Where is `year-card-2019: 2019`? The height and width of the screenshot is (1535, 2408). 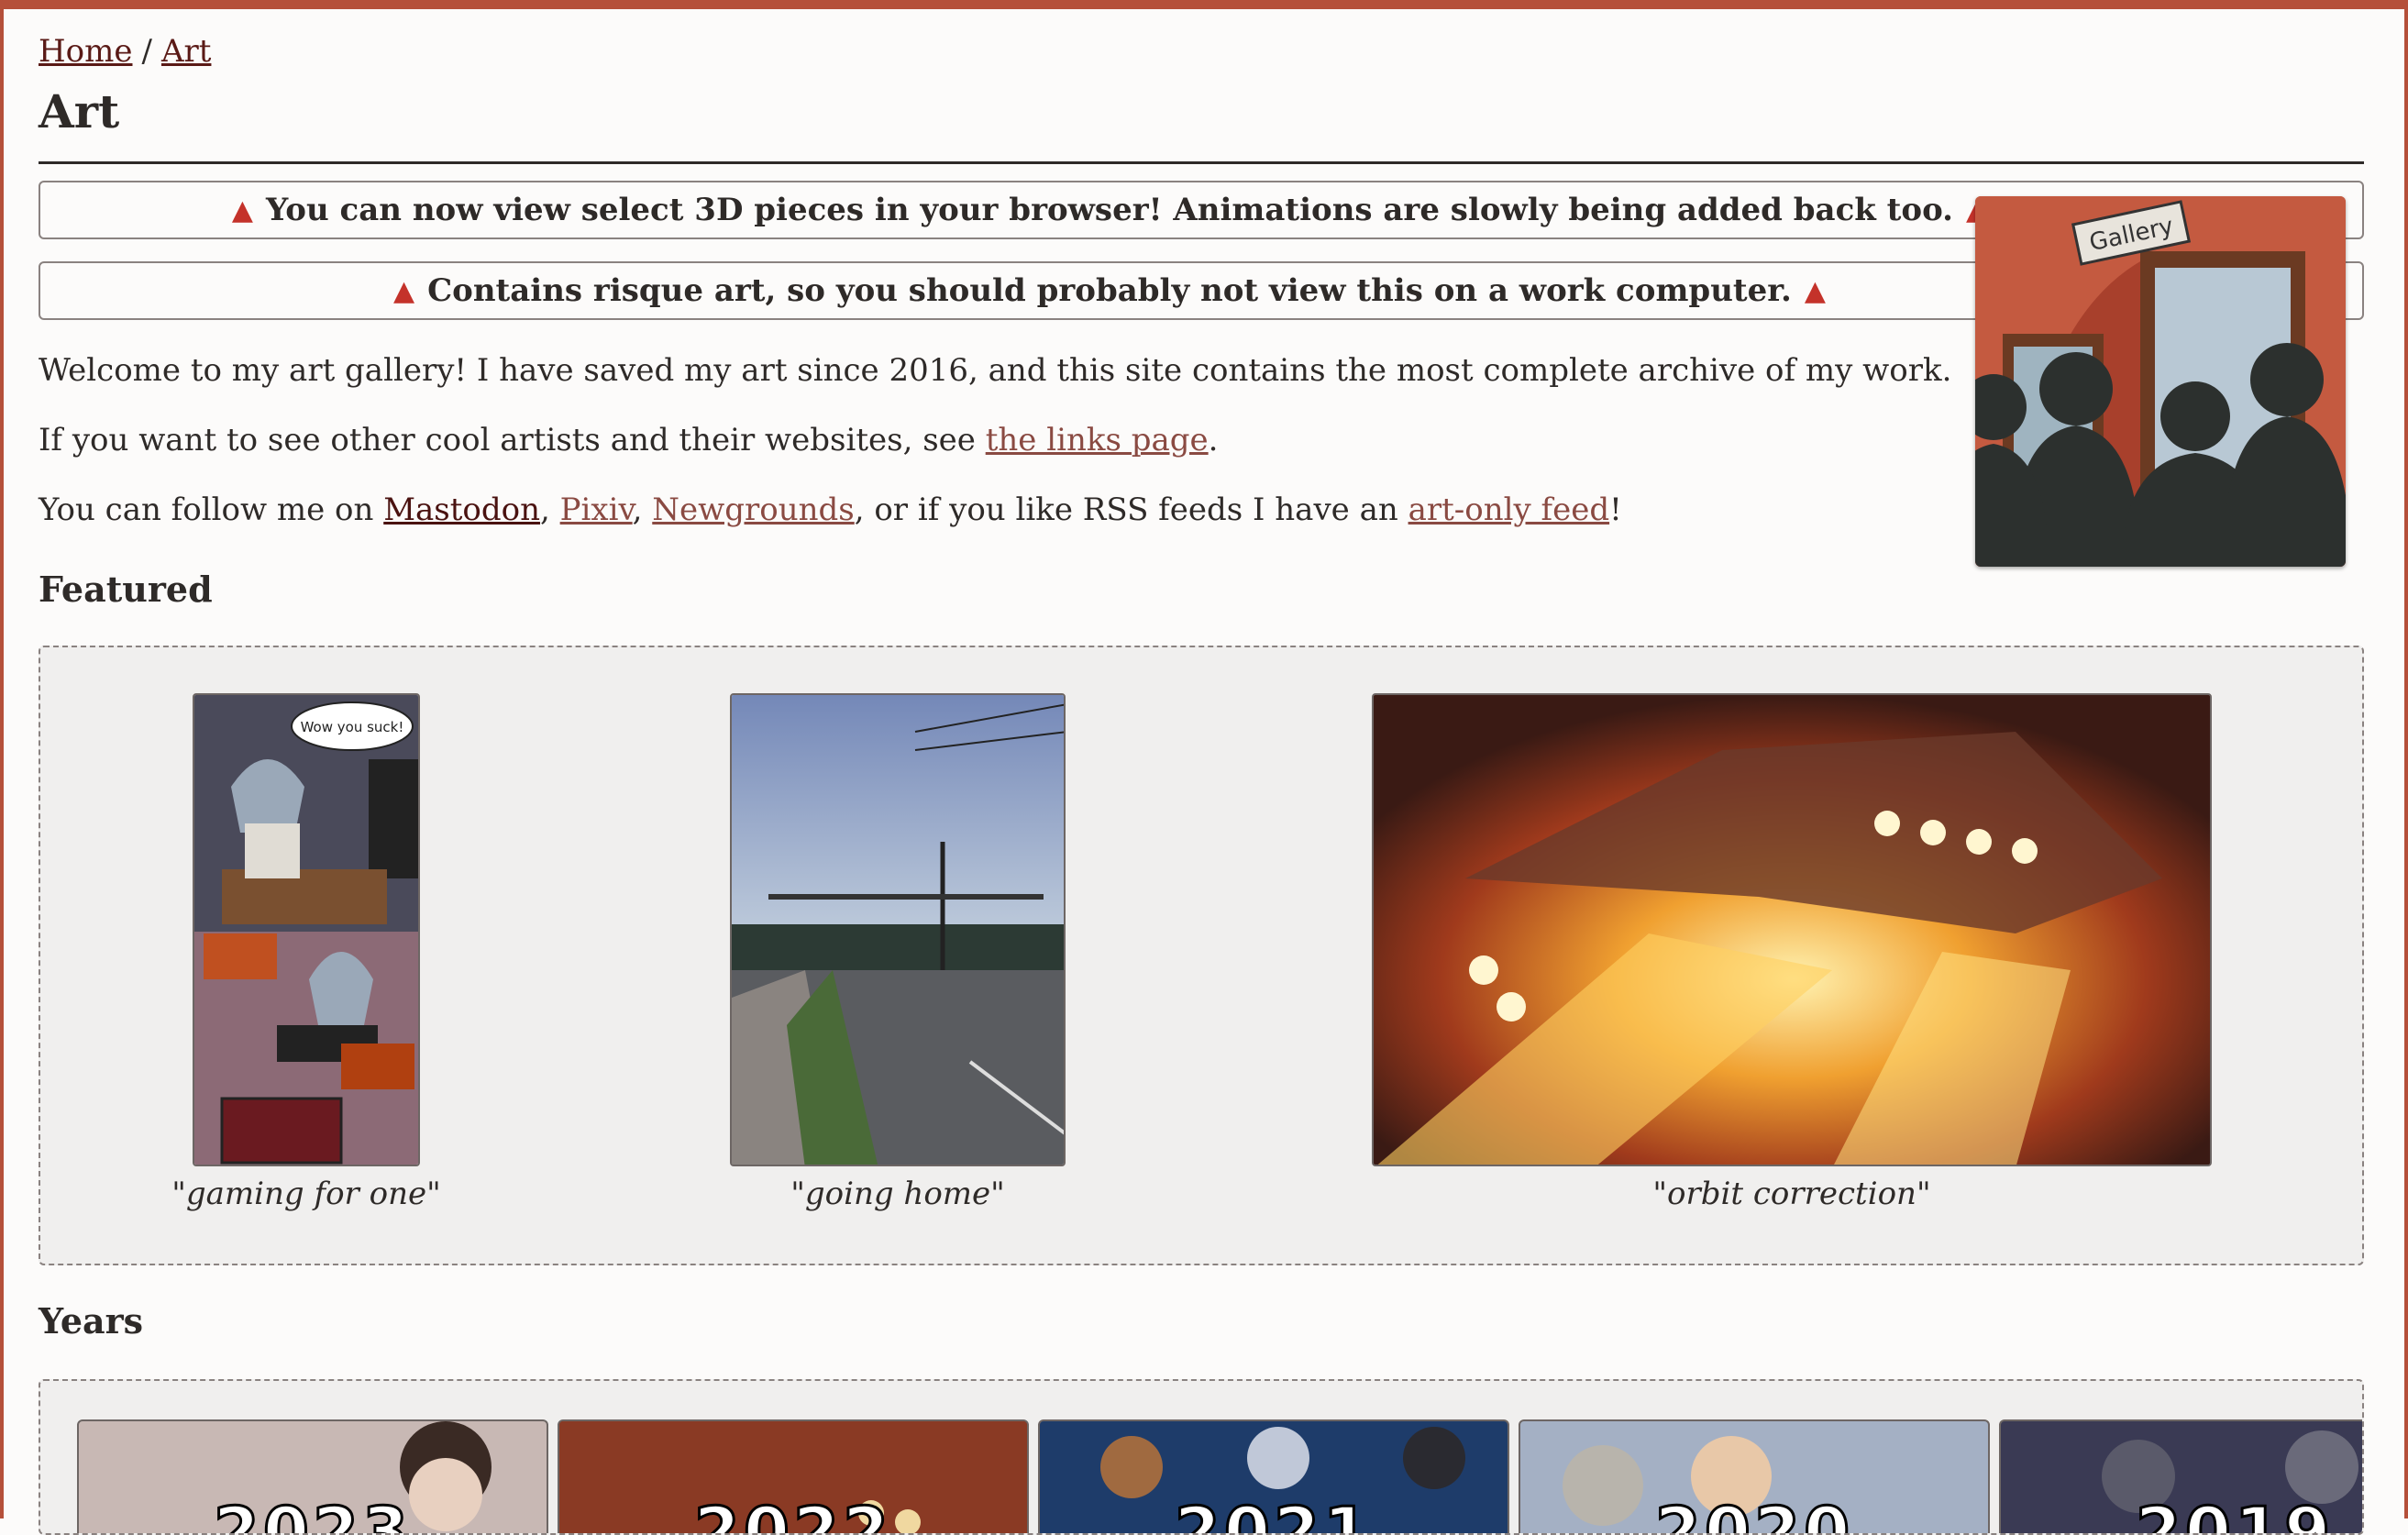
year-card-2019: 2019 is located at coordinates (2180, 1477).